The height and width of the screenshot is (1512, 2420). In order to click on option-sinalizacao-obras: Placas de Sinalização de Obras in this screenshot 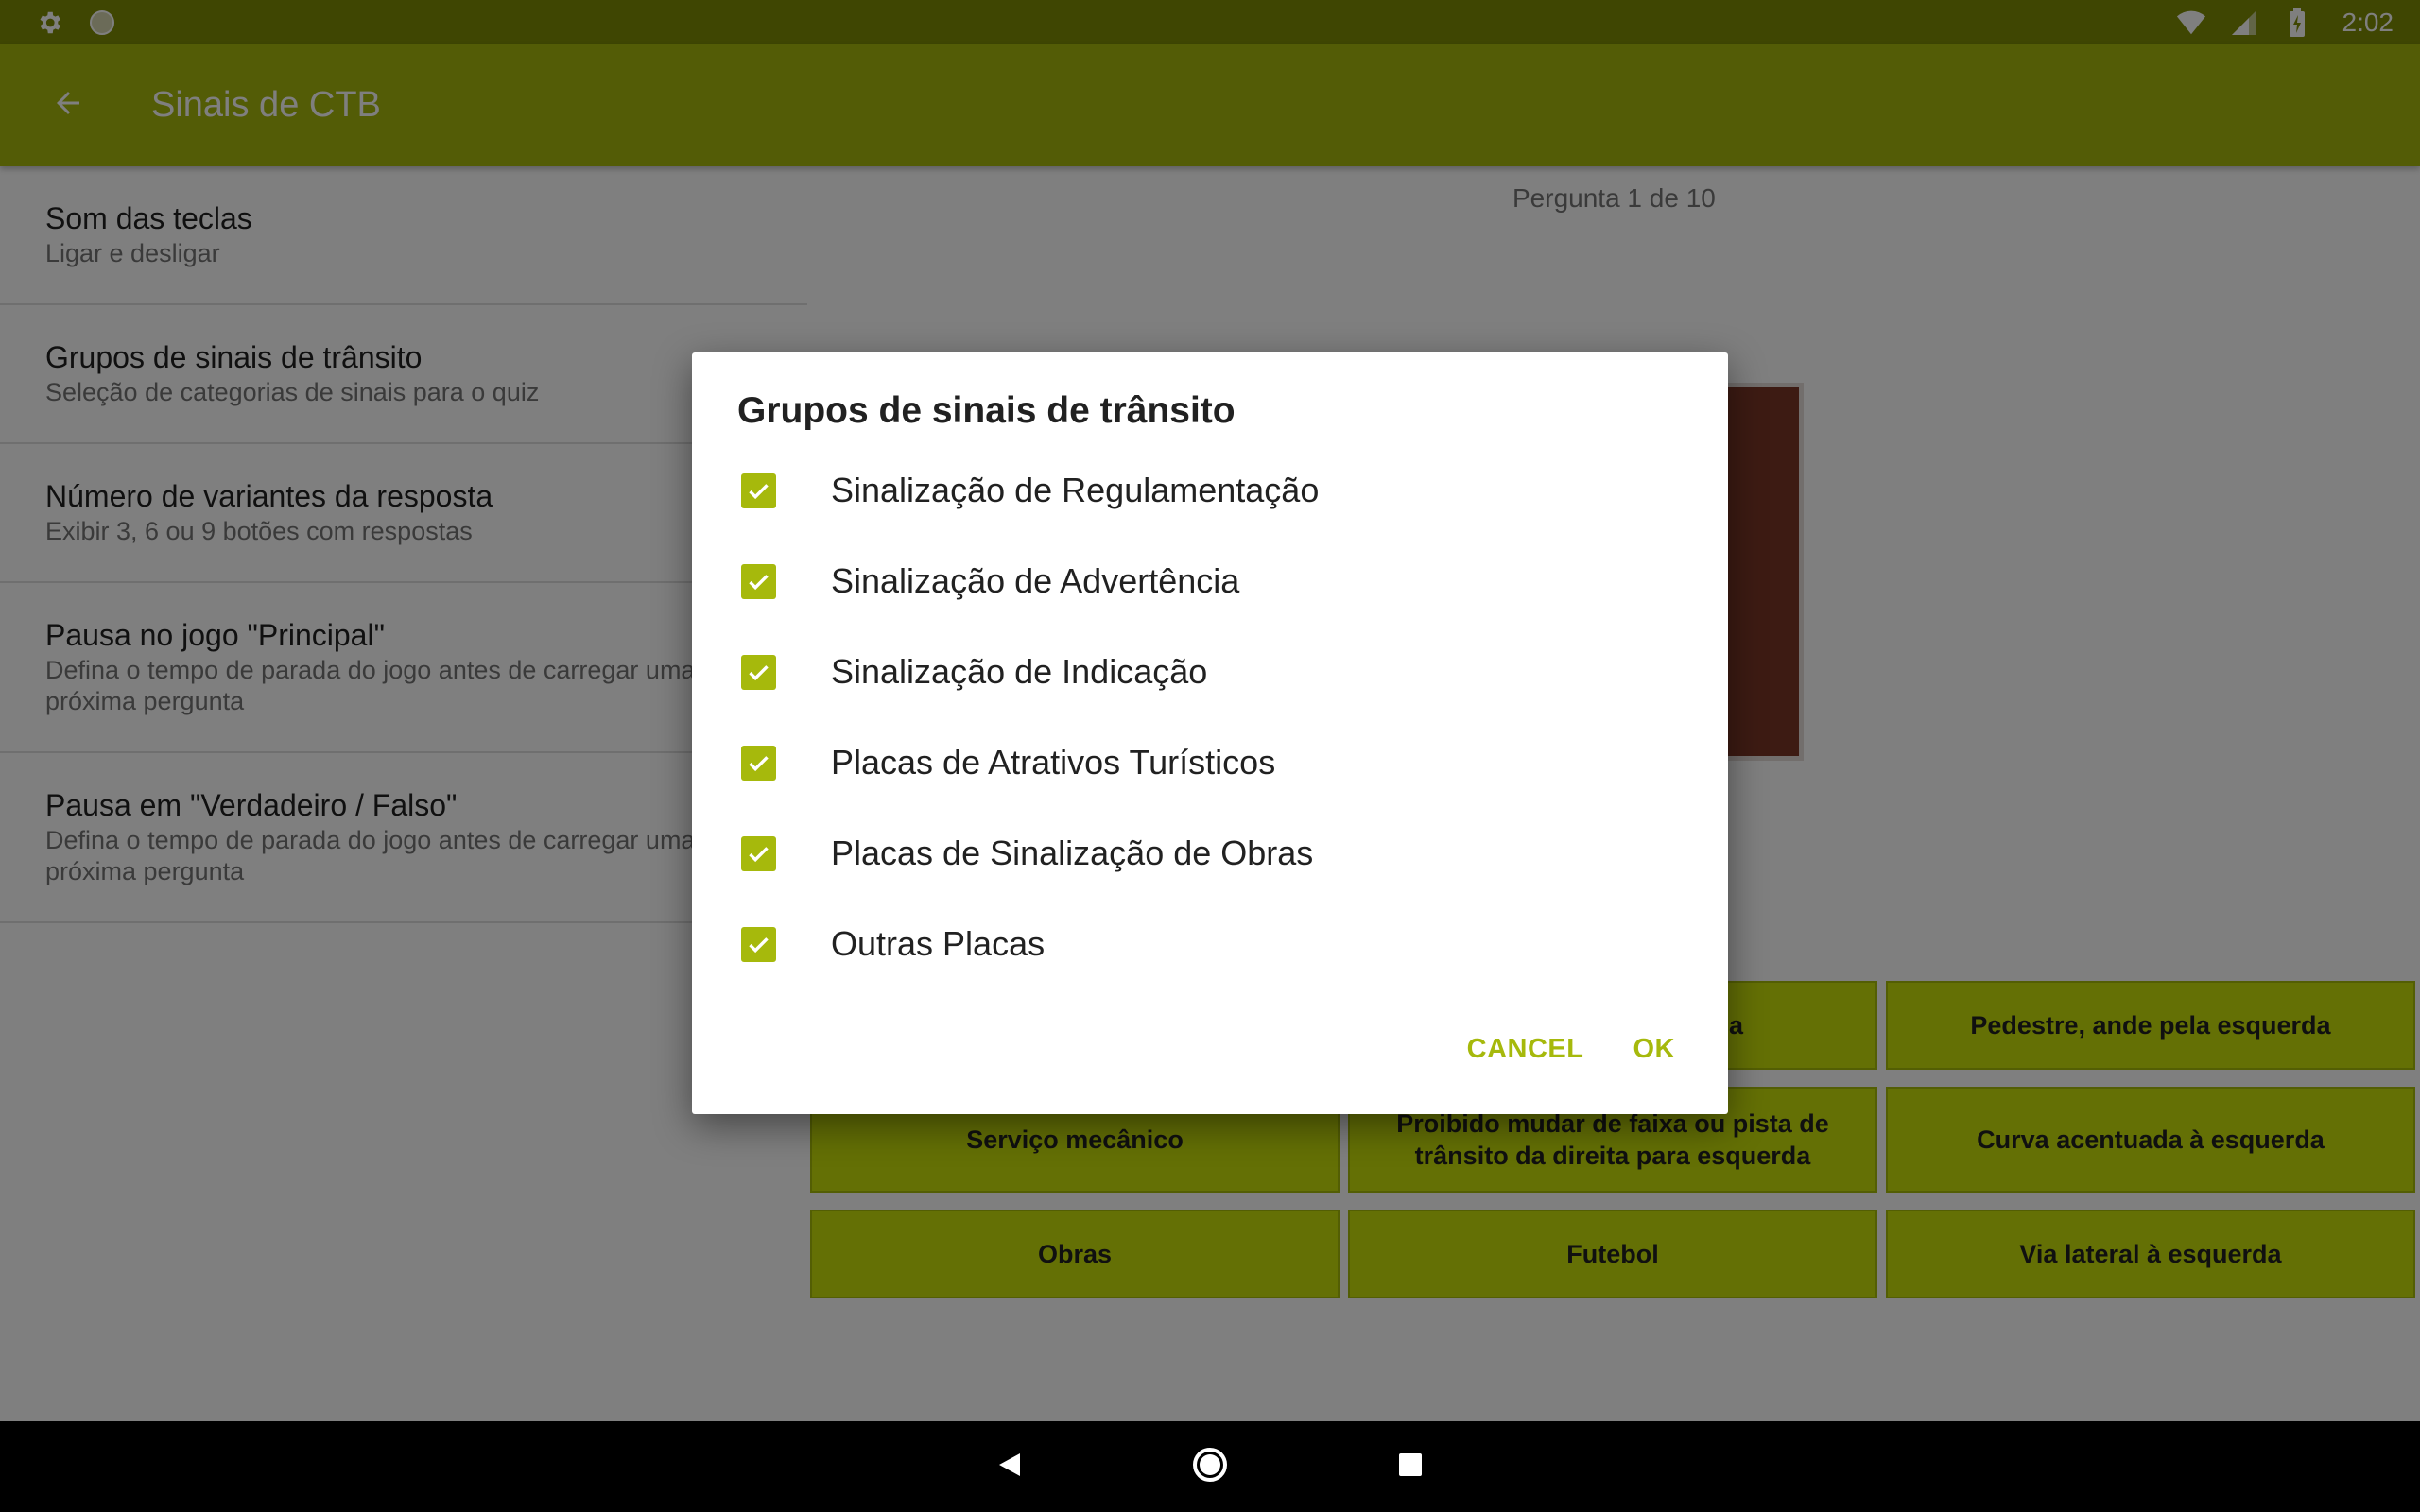, I will do `click(1210, 853)`.